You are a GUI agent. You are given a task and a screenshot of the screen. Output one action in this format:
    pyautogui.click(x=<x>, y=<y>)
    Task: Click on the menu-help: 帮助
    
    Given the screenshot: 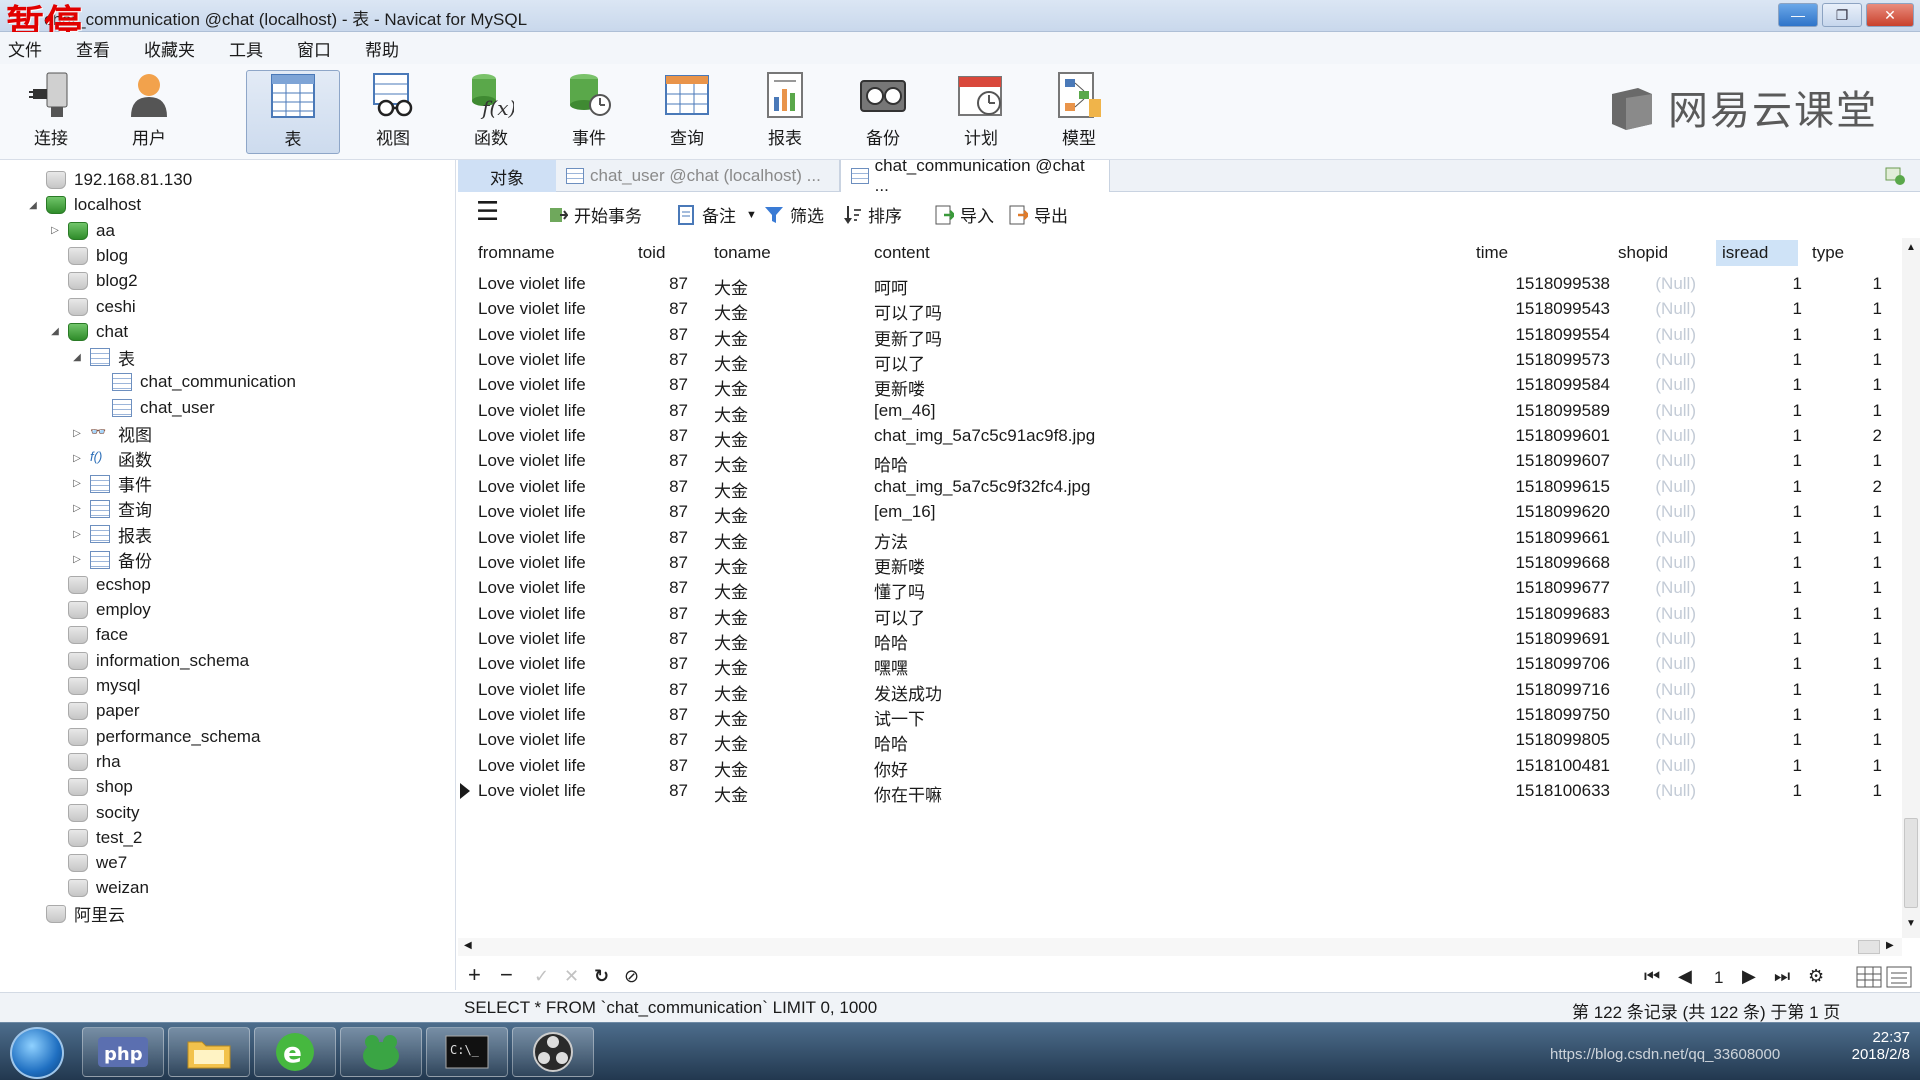 What is the action you would take?
    pyautogui.click(x=382, y=48)
    